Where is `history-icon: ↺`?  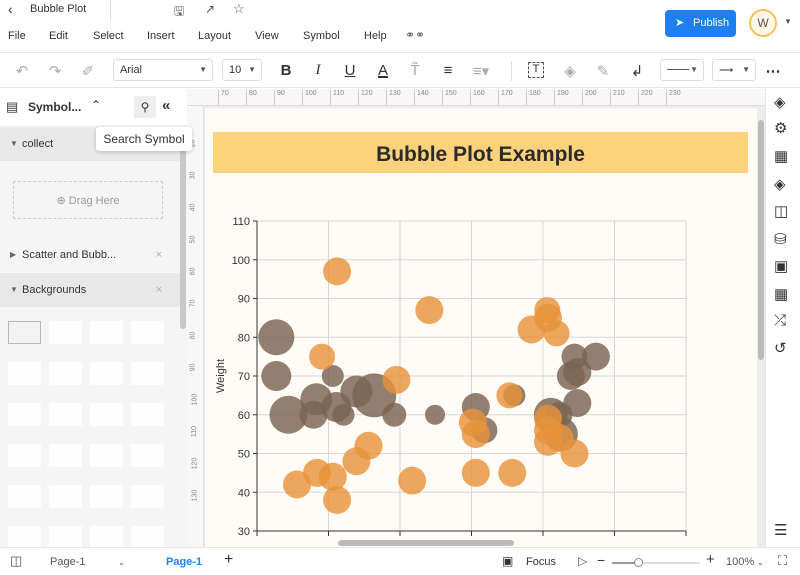
history-icon: ↺ is located at coordinates (780, 348).